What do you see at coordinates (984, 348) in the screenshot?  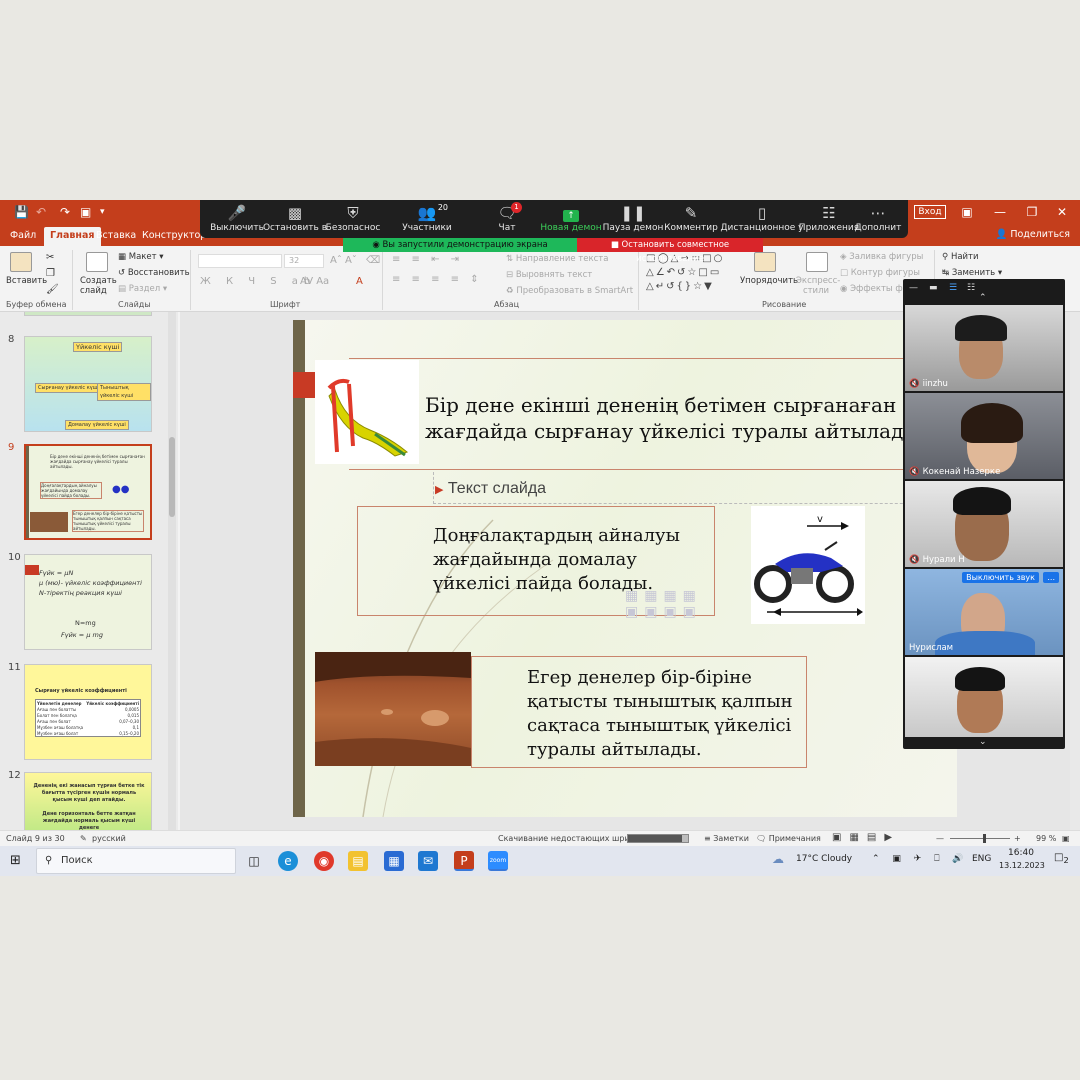 I see `participant-tile: 🔇 iinzhu` at bounding box center [984, 348].